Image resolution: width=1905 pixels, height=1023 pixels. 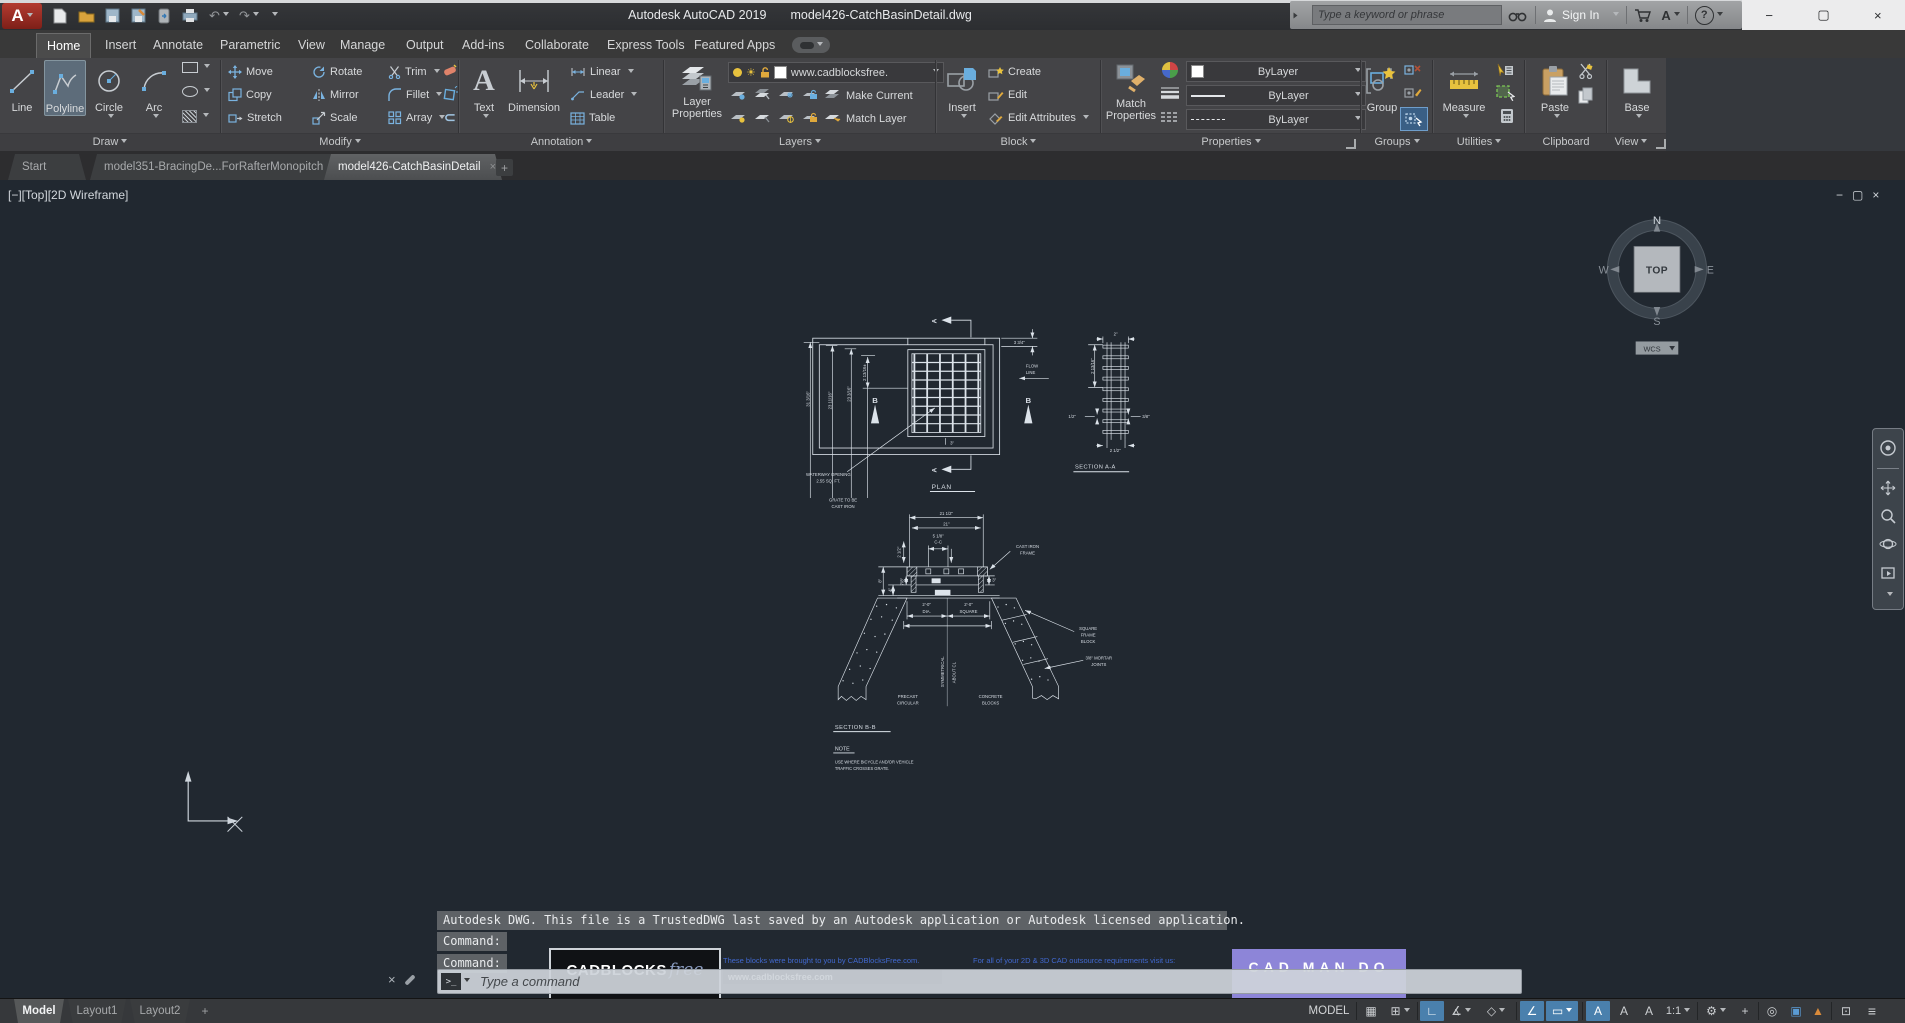 I want to click on layer-lock-icon, so click(x=809, y=93).